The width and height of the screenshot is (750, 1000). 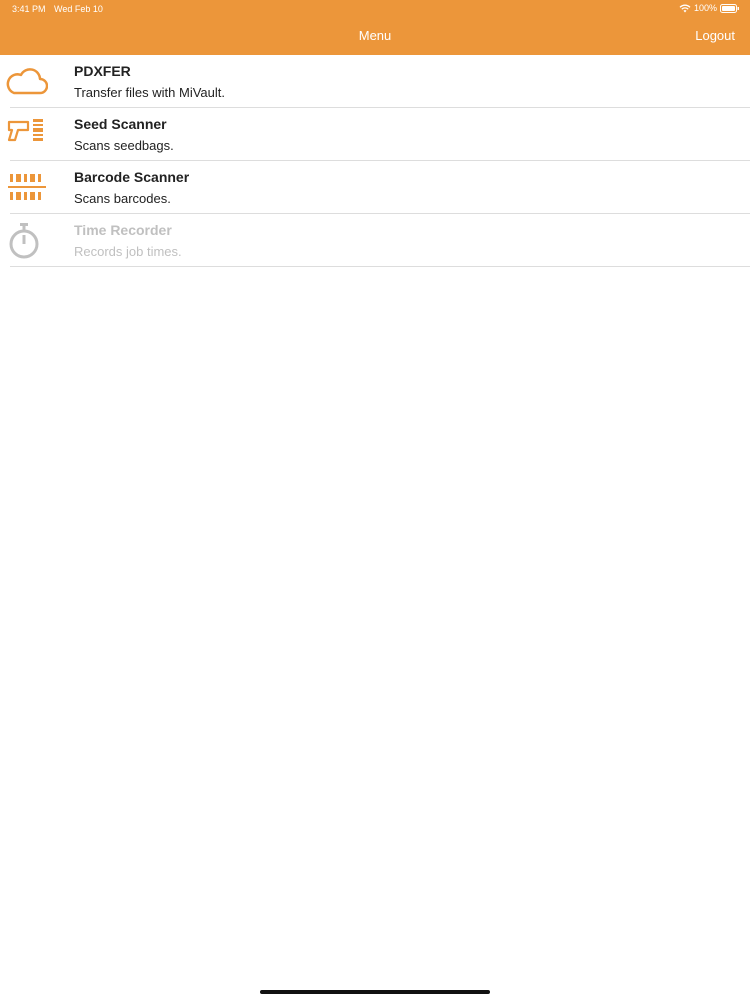 I want to click on battery-percent: 100%, so click(x=705, y=8).